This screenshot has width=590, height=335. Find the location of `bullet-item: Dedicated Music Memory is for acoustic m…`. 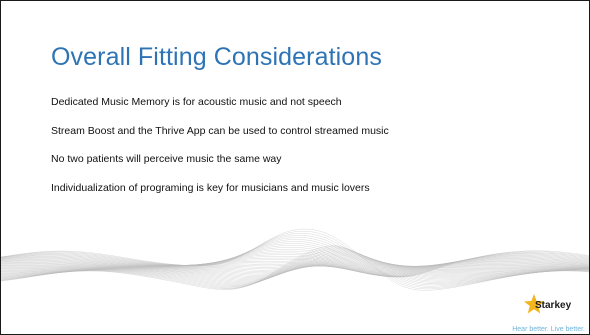

bullet-item: Dedicated Music Memory is for acoustic m… is located at coordinates (196, 102).